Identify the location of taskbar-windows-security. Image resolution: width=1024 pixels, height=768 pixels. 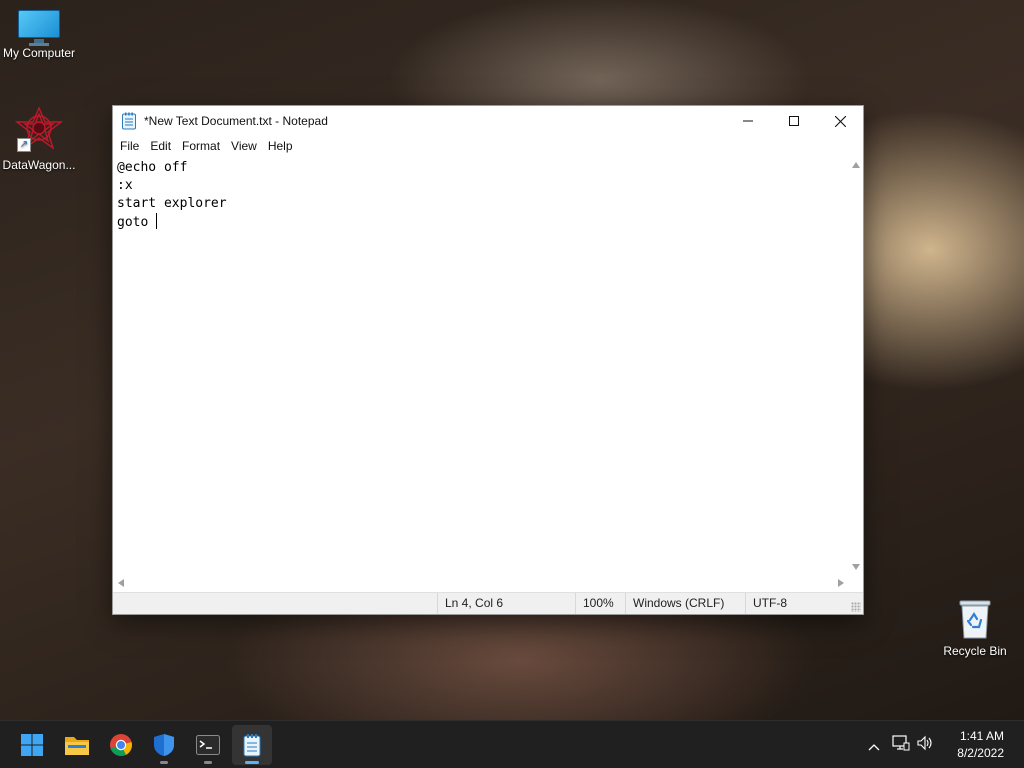
(164, 745).